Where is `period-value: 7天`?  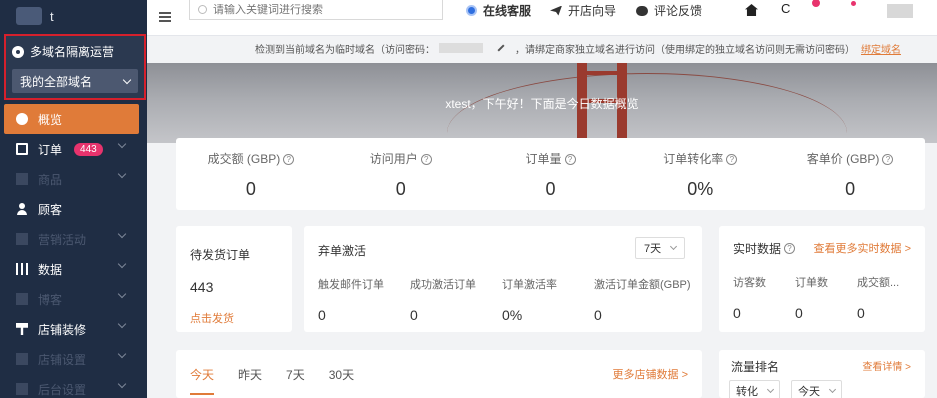
period-value: 7天 is located at coordinates (653, 249).